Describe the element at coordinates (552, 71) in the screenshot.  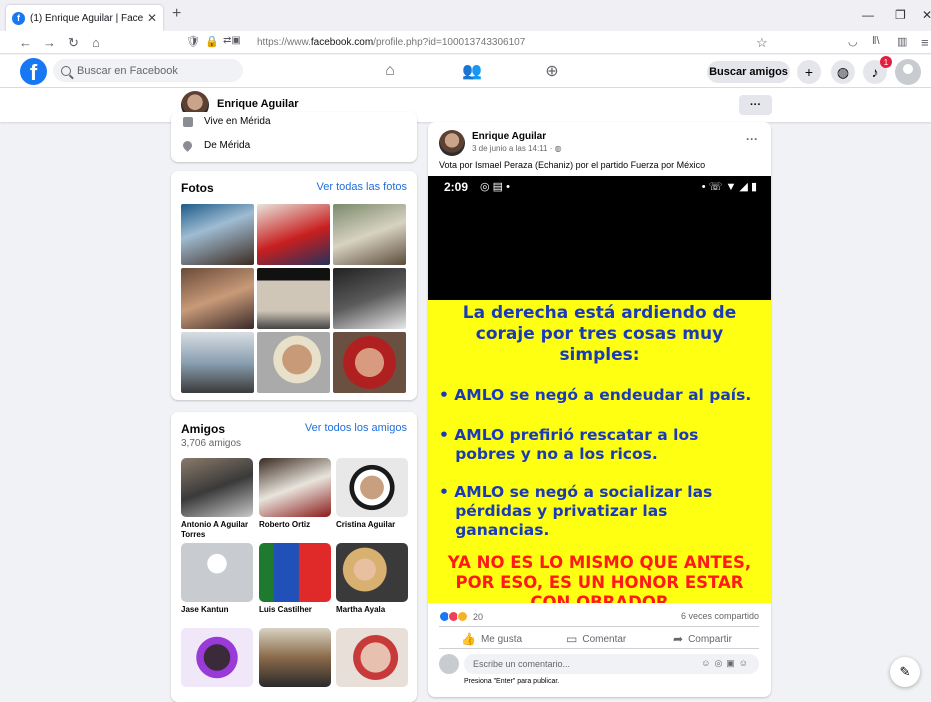
I see `groups-nav-icon: ⊕` at that location.